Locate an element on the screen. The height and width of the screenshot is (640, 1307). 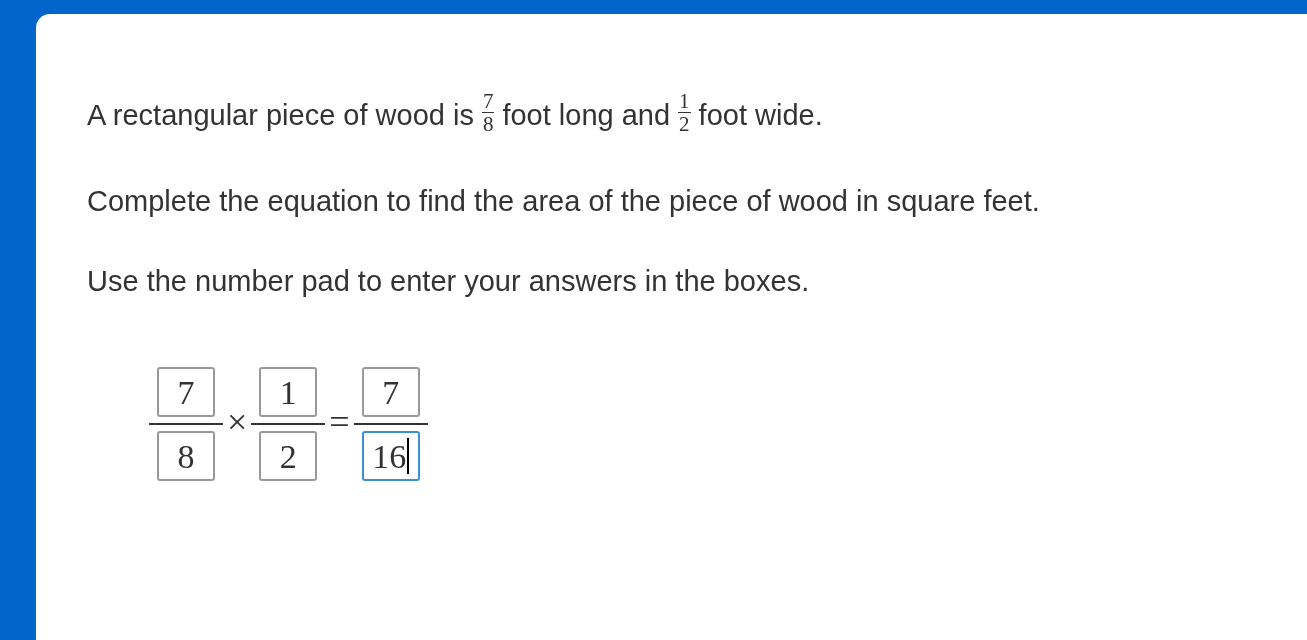
question-text: Use the number pad to enter your answers in the boxes. is located at coordinates (448, 281).